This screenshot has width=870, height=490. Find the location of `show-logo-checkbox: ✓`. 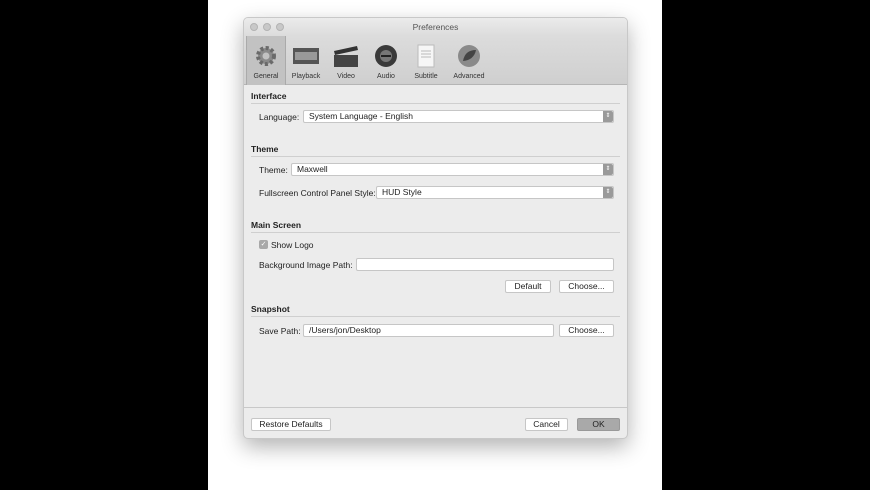

show-logo-checkbox: ✓ is located at coordinates (263, 244).